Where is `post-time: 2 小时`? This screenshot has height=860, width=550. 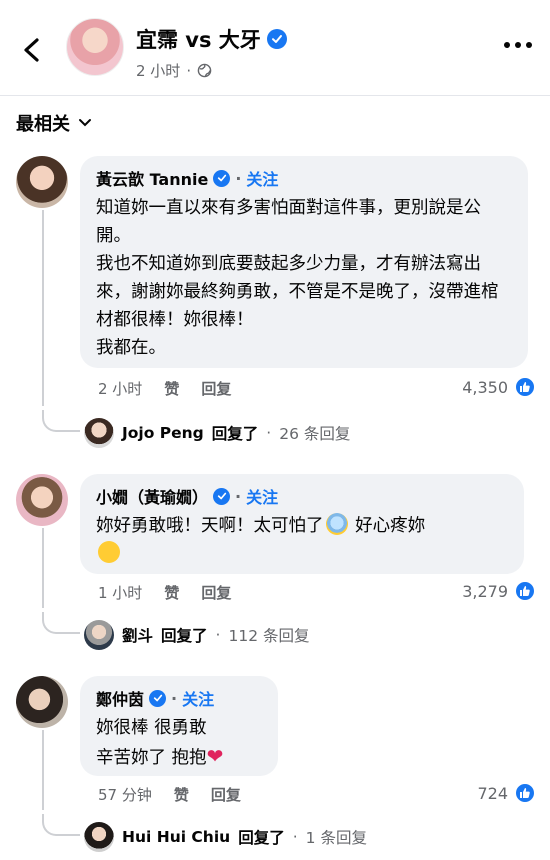 post-time: 2 小时 is located at coordinates (158, 70).